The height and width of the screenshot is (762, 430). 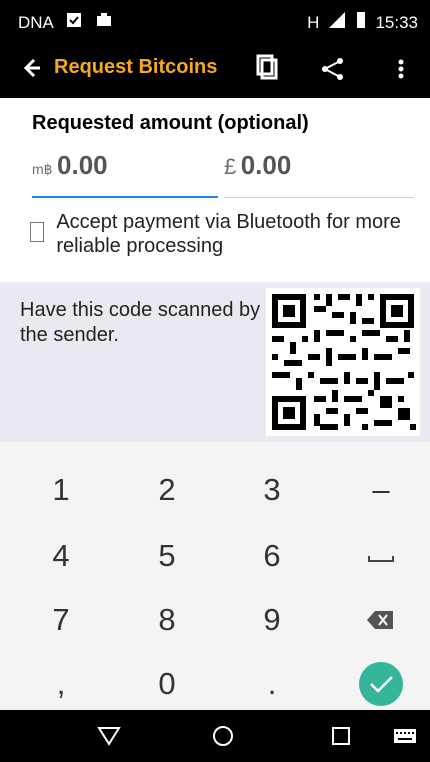 I want to click on bluetooth-checkbox, so click(x=37, y=232).